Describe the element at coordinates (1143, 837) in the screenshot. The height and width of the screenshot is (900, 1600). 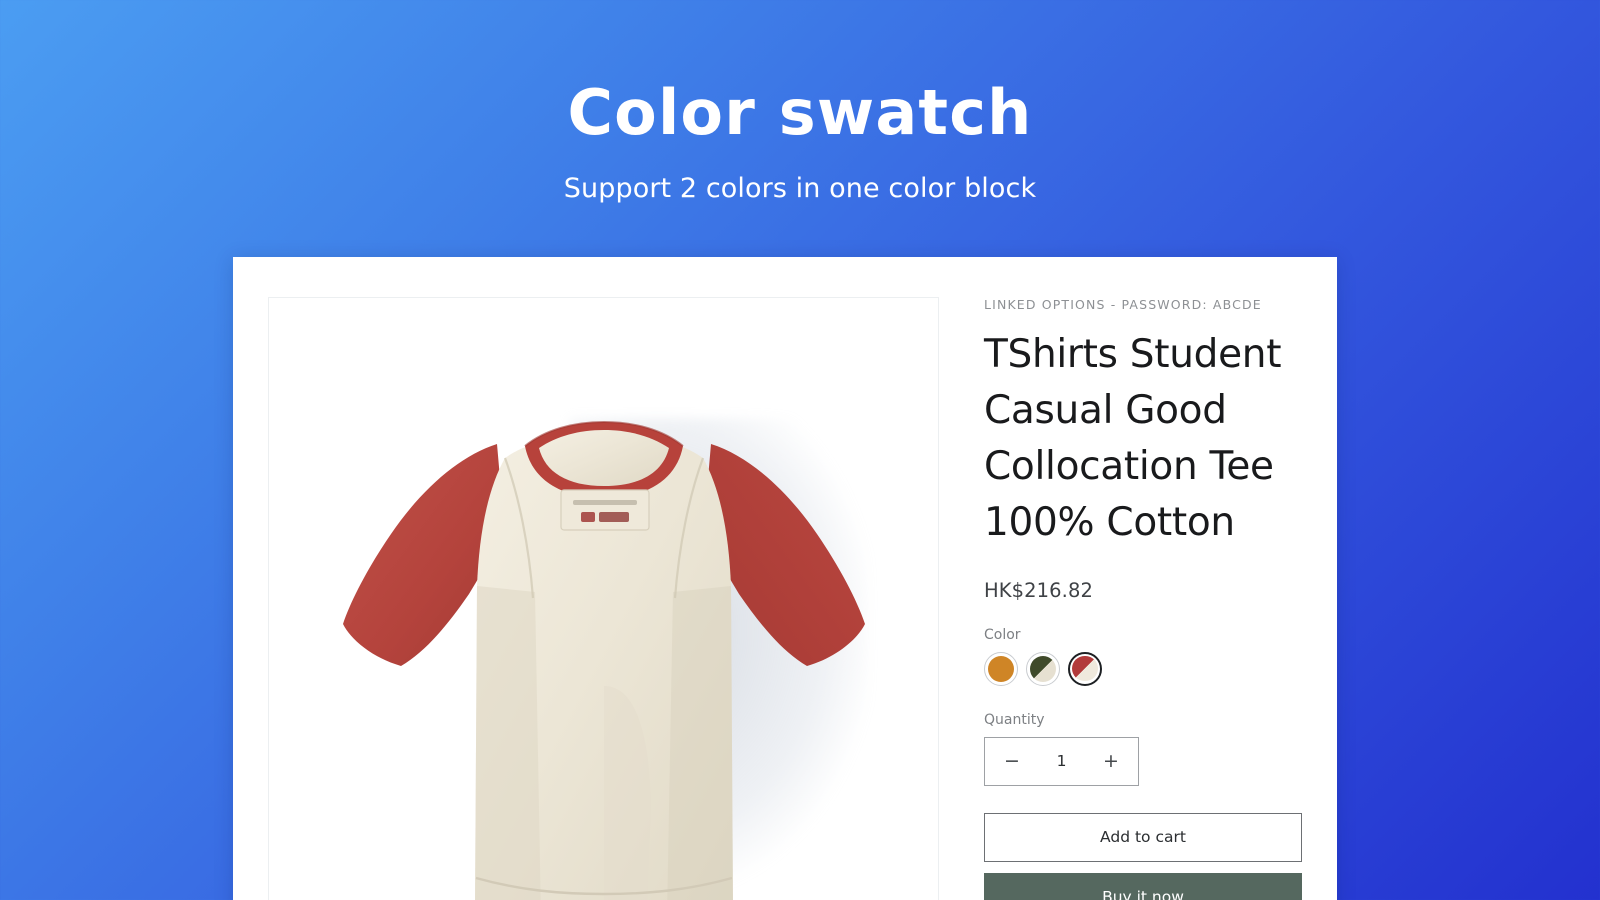
I see `add-to-cart-button: Add to cart` at that location.